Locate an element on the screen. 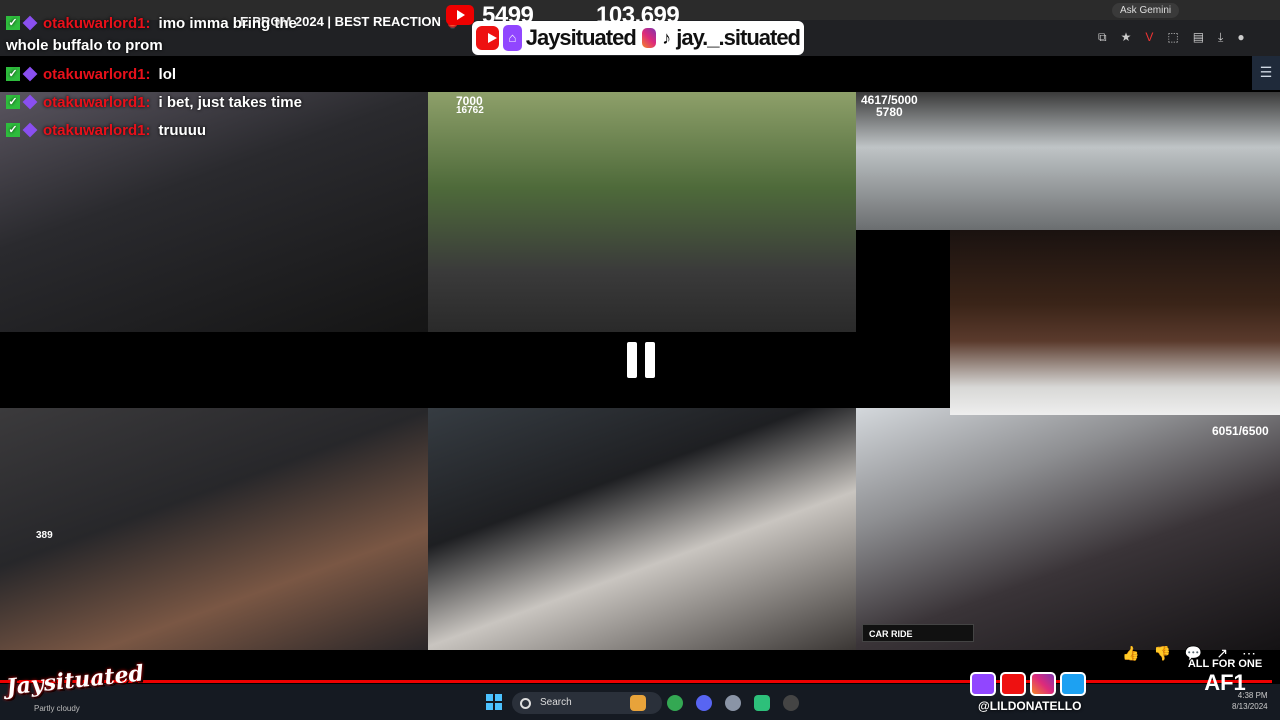  tiktok-icon: ♪ is located at coordinates (667, 38).